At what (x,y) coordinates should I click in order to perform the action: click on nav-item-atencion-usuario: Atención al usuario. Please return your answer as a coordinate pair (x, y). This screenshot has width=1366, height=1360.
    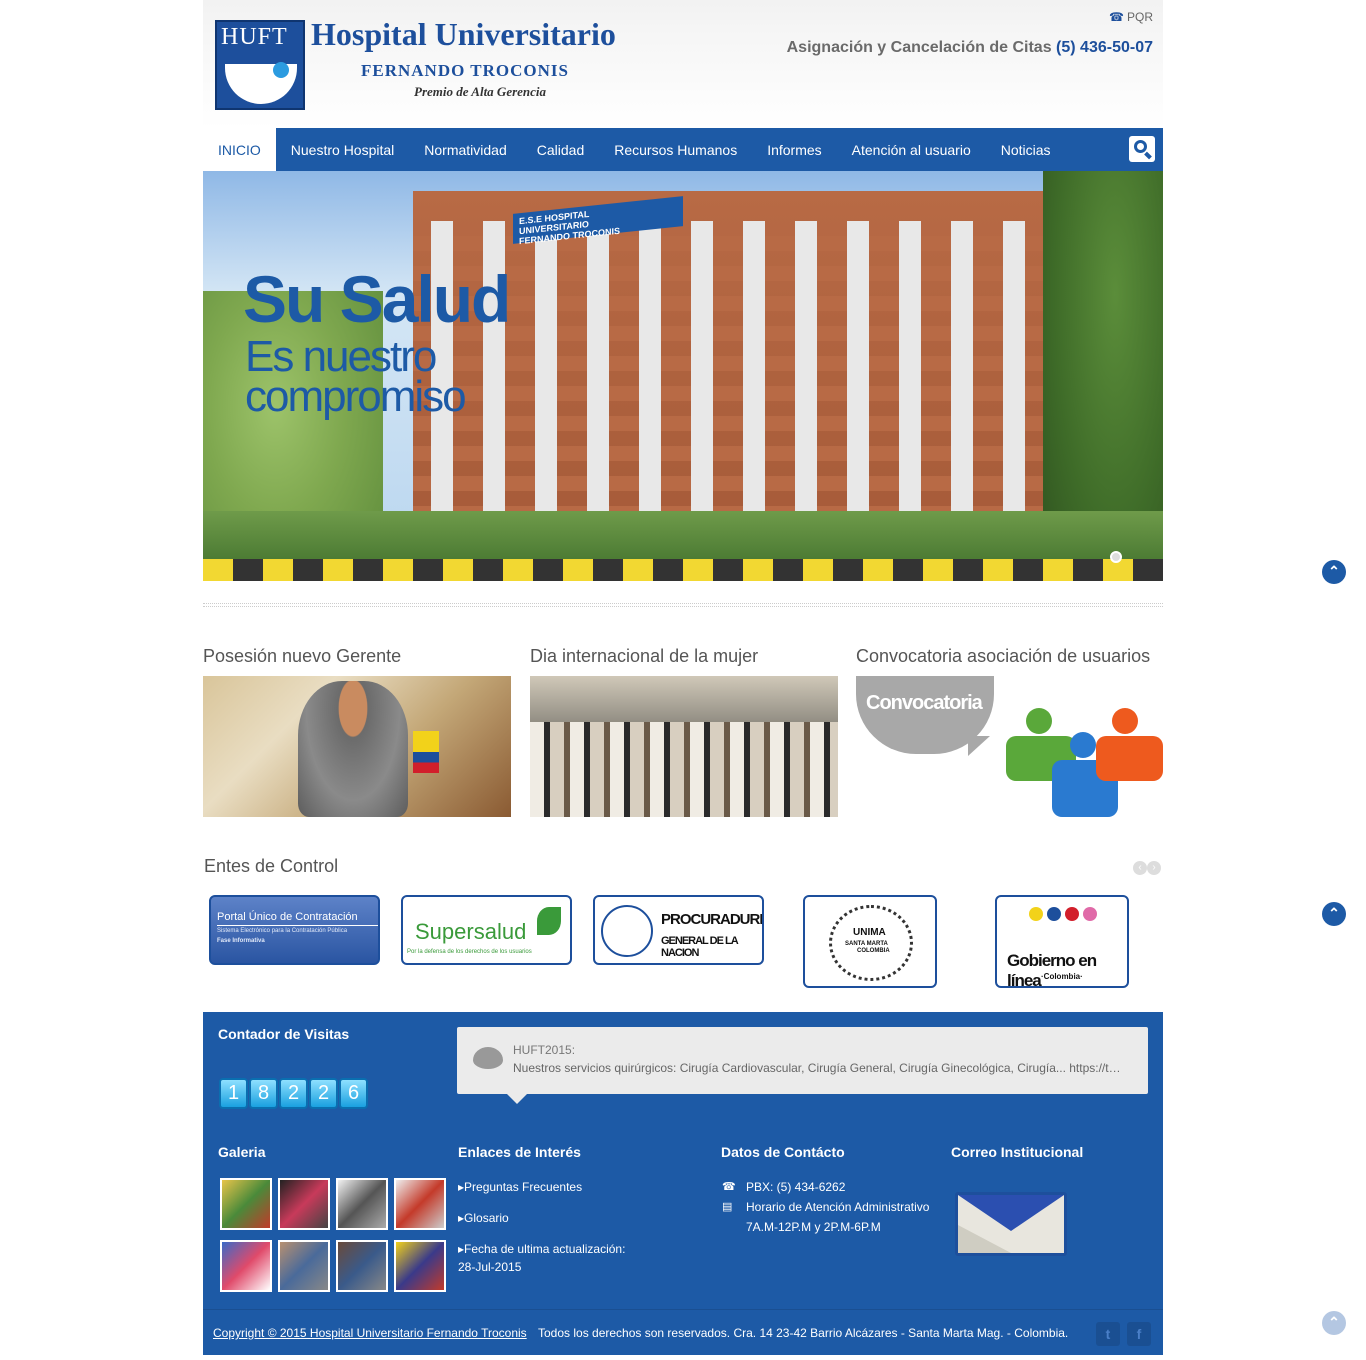
    Looking at the image, I should click on (911, 149).